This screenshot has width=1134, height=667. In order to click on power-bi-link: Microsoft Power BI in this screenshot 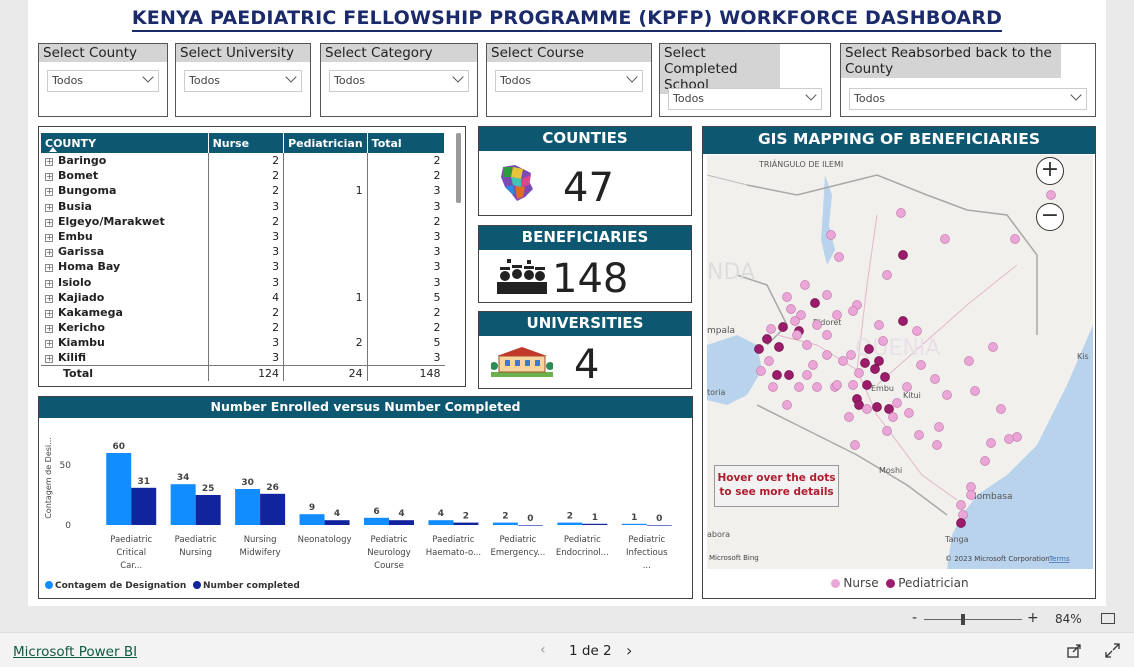, I will do `click(75, 652)`.